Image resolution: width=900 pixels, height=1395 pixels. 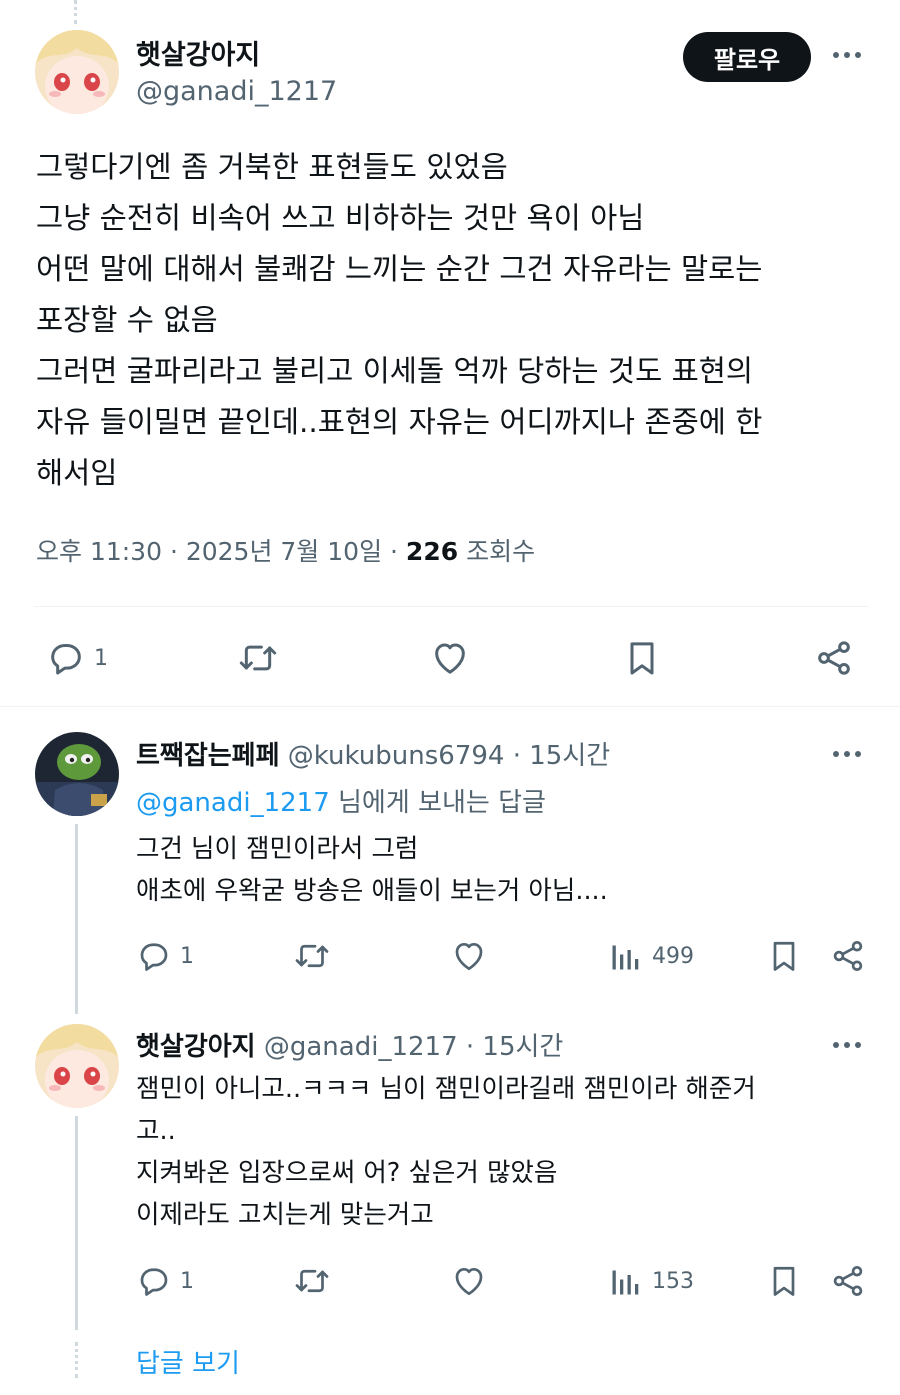 What do you see at coordinates (501, 551) in the screenshot?
I see `views-label: 조회수` at bounding box center [501, 551].